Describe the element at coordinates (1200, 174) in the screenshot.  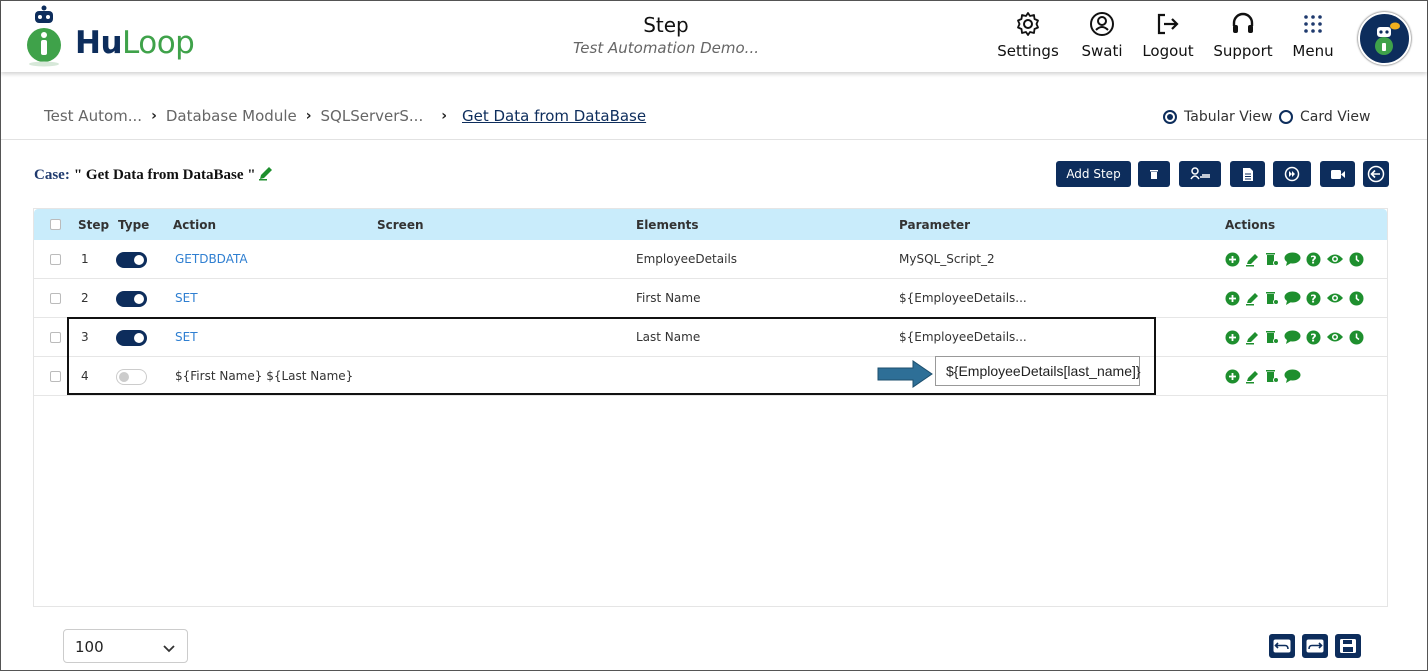
I see `record-steps-button` at that location.